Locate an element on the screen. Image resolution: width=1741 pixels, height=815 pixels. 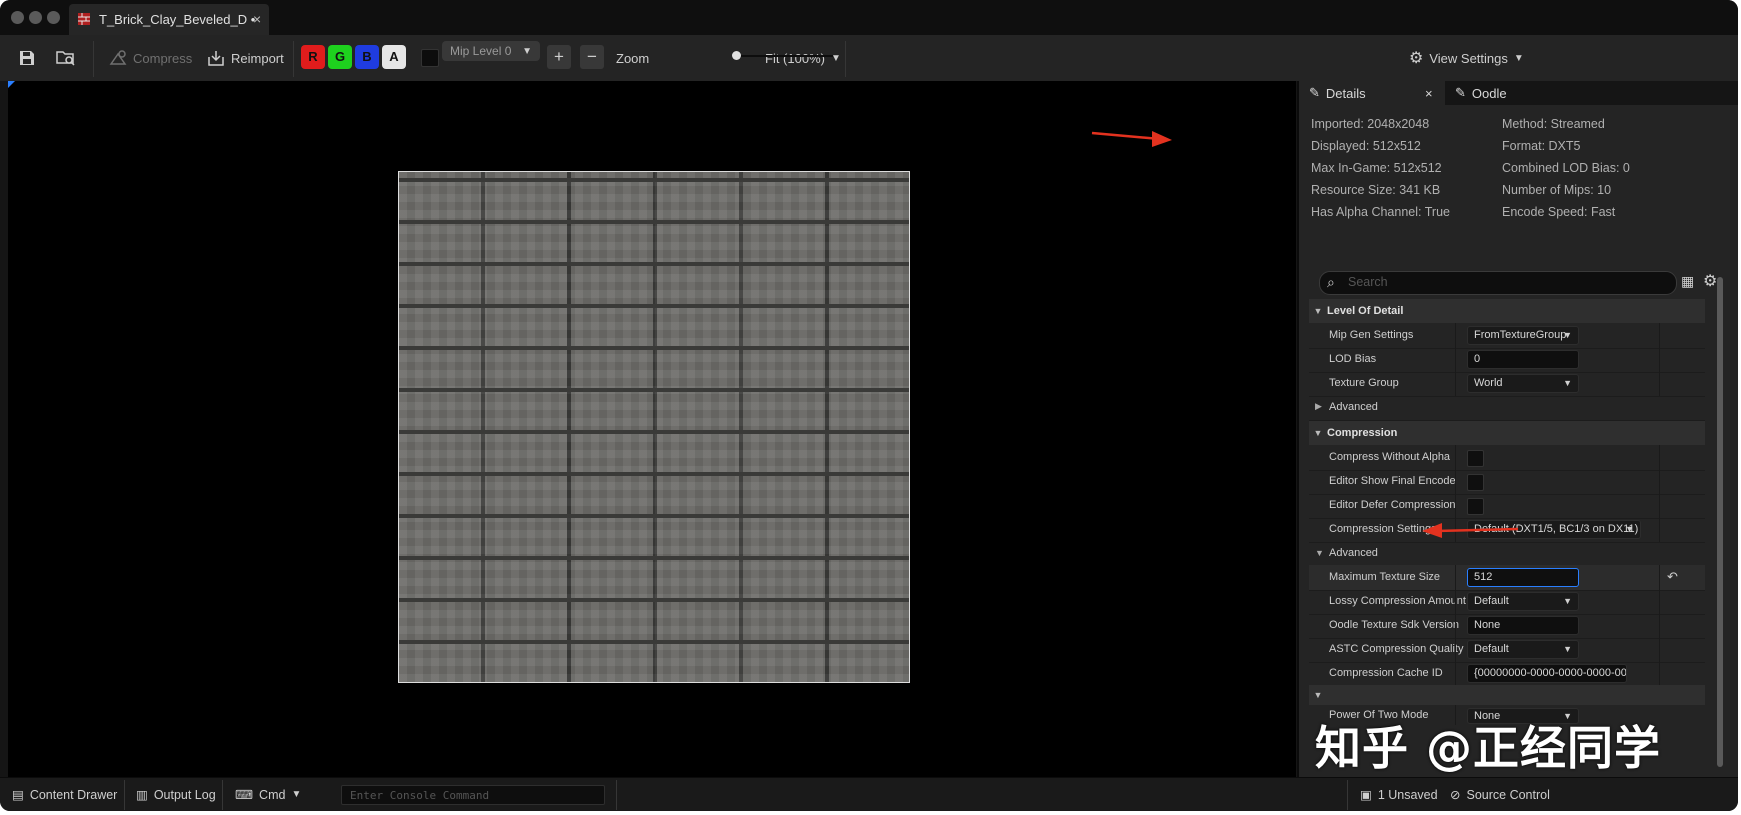
minimize-window-button is located at coordinates (35, 17).